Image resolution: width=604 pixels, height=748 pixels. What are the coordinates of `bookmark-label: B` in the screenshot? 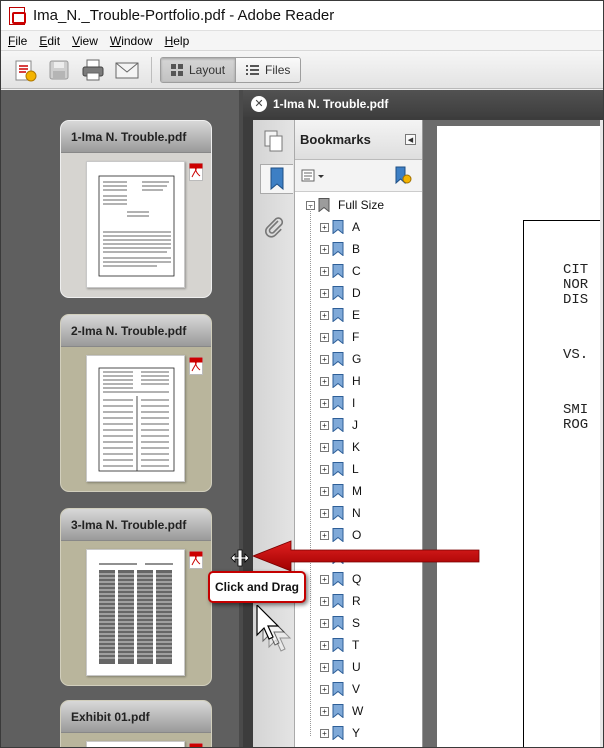 It's located at (356, 249).